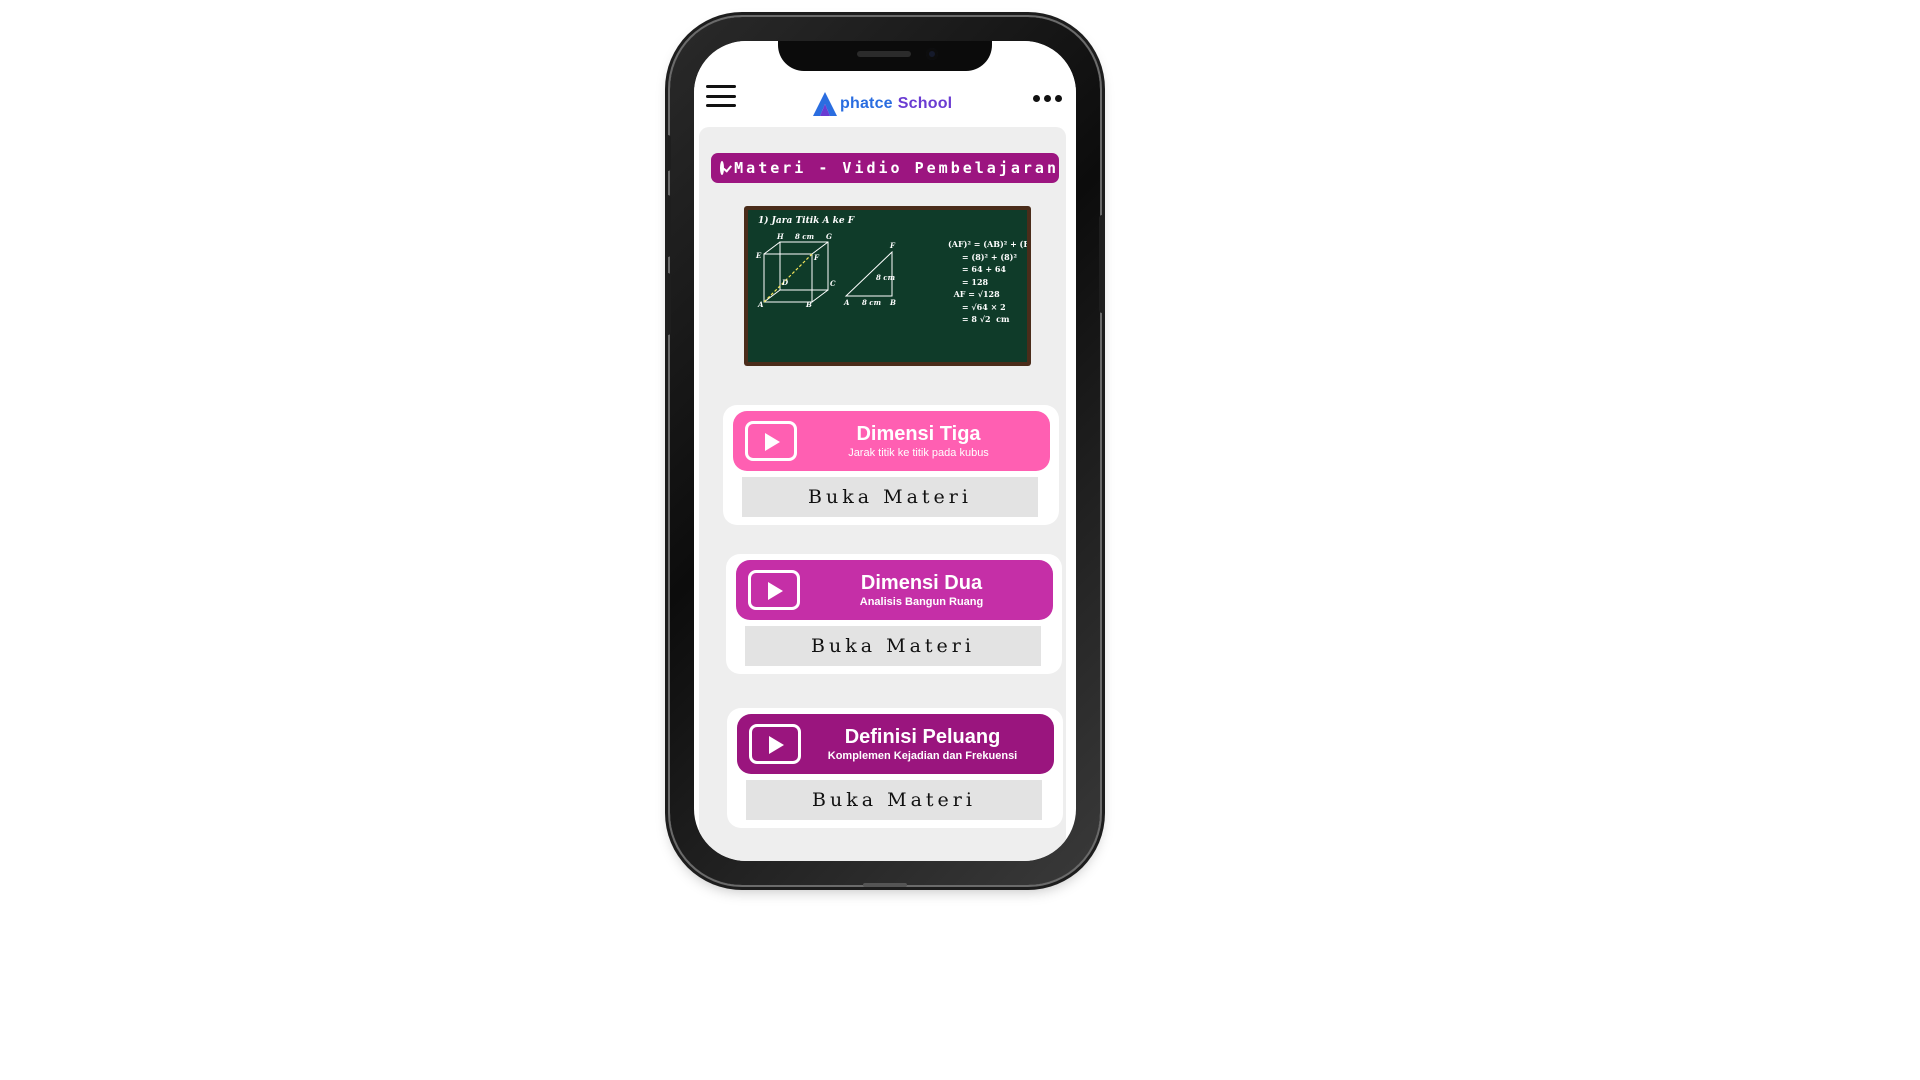  I want to click on logo-a-icon, so click(825, 104).